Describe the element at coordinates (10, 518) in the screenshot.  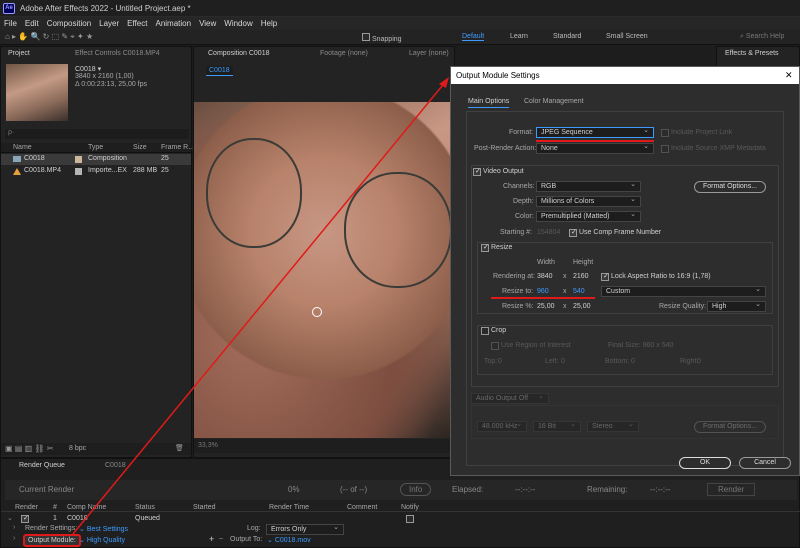
I see `expand-chevron-icon: ⌄` at that location.